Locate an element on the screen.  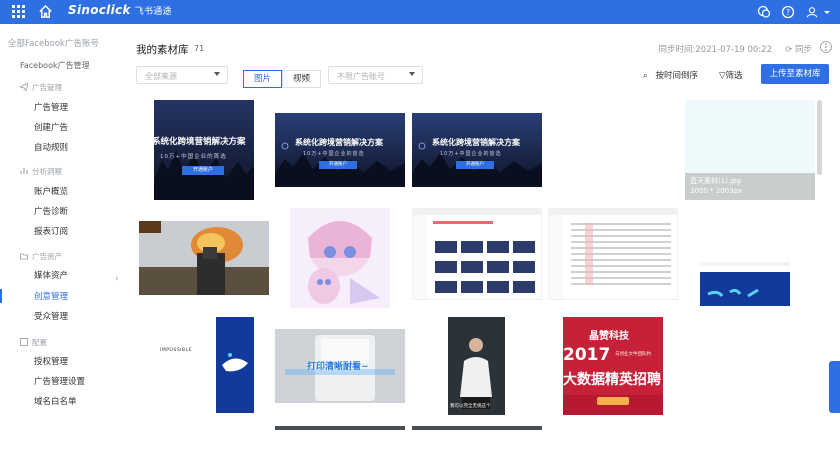
asset-tile: IMPOSSIBLE is located at coordinates (204, 365).